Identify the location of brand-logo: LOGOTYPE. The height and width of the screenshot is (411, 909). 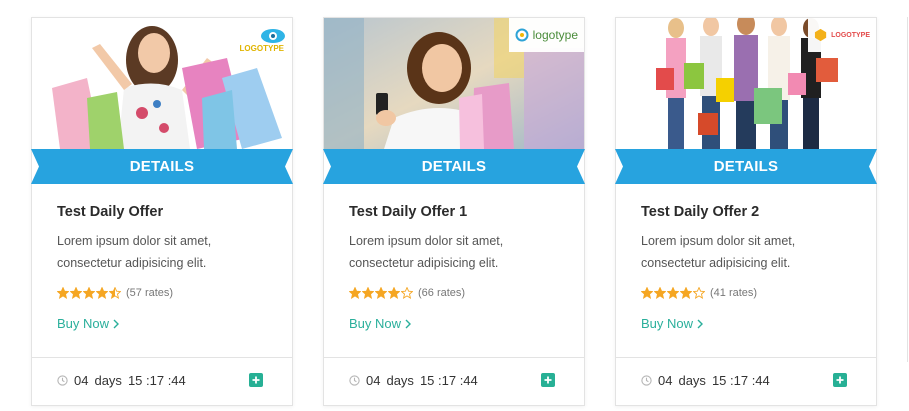
(842, 35).